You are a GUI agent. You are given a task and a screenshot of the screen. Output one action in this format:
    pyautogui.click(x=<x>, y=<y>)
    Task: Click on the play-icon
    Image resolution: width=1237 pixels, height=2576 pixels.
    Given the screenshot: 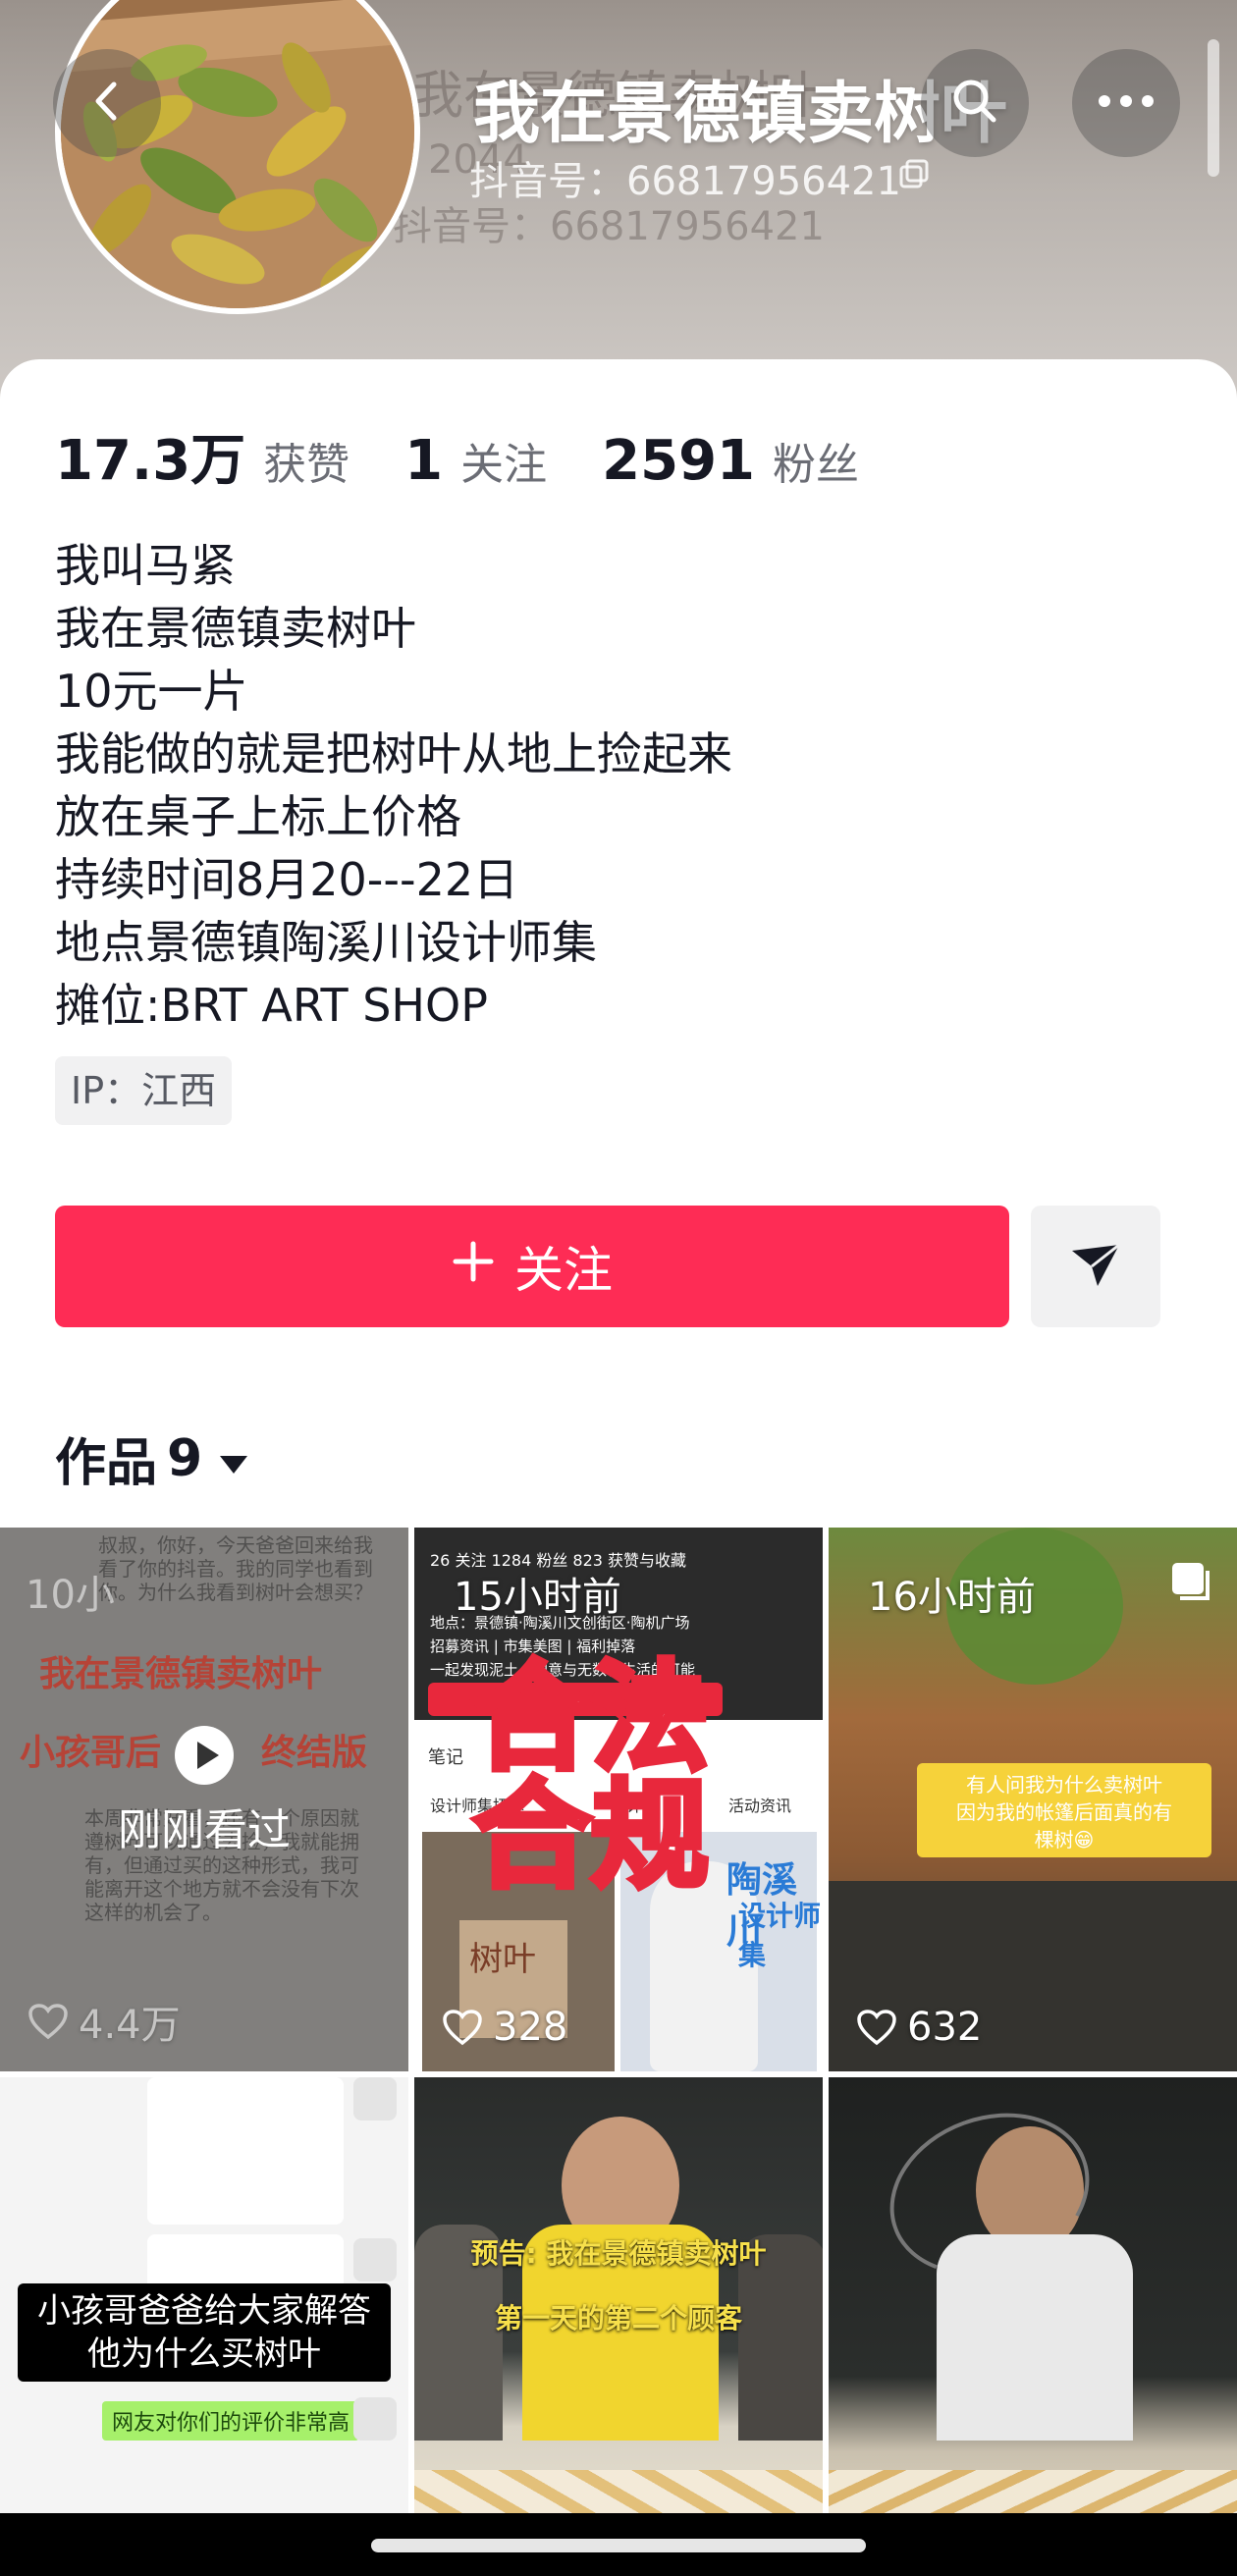 What is the action you would take?
    pyautogui.click(x=204, y=1757)
    